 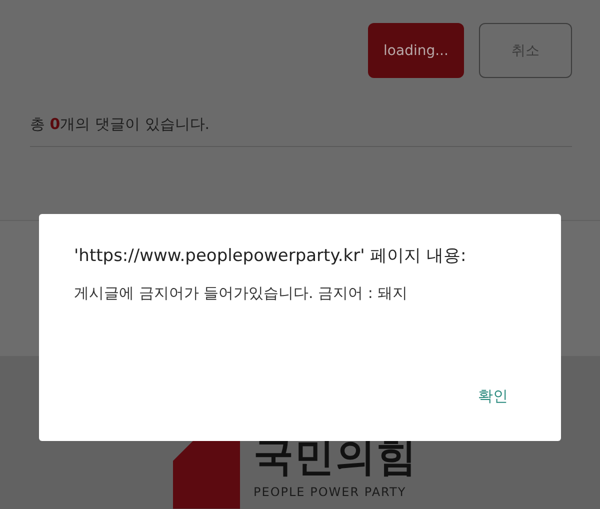 What do you see at coordinates (336, 457) in the screenshot?
I see `logo-wordmark: 국민의힘` at bounding box center [336, 457].